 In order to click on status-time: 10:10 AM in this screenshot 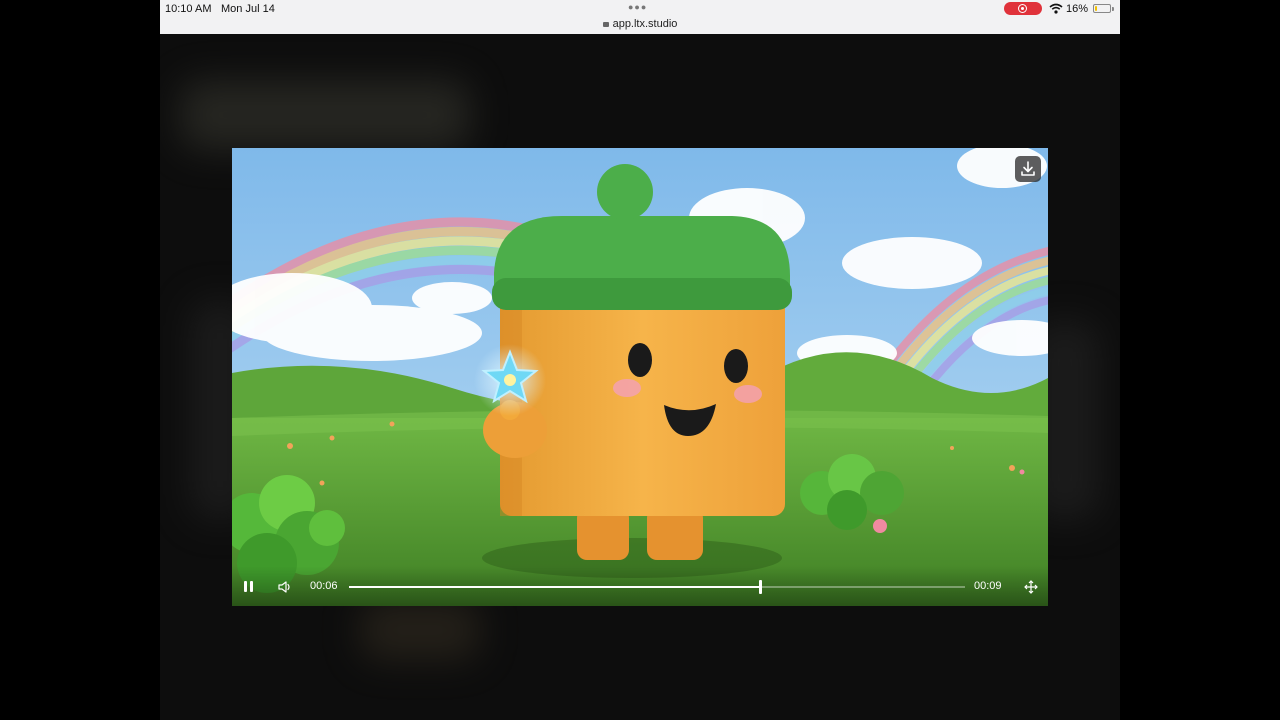, I will do `click(188, 9)`.